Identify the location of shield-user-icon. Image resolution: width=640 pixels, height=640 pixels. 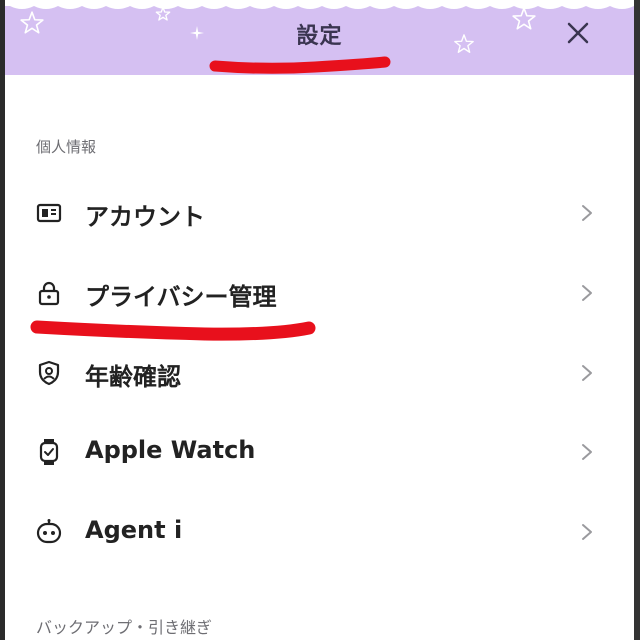
(49, 373).